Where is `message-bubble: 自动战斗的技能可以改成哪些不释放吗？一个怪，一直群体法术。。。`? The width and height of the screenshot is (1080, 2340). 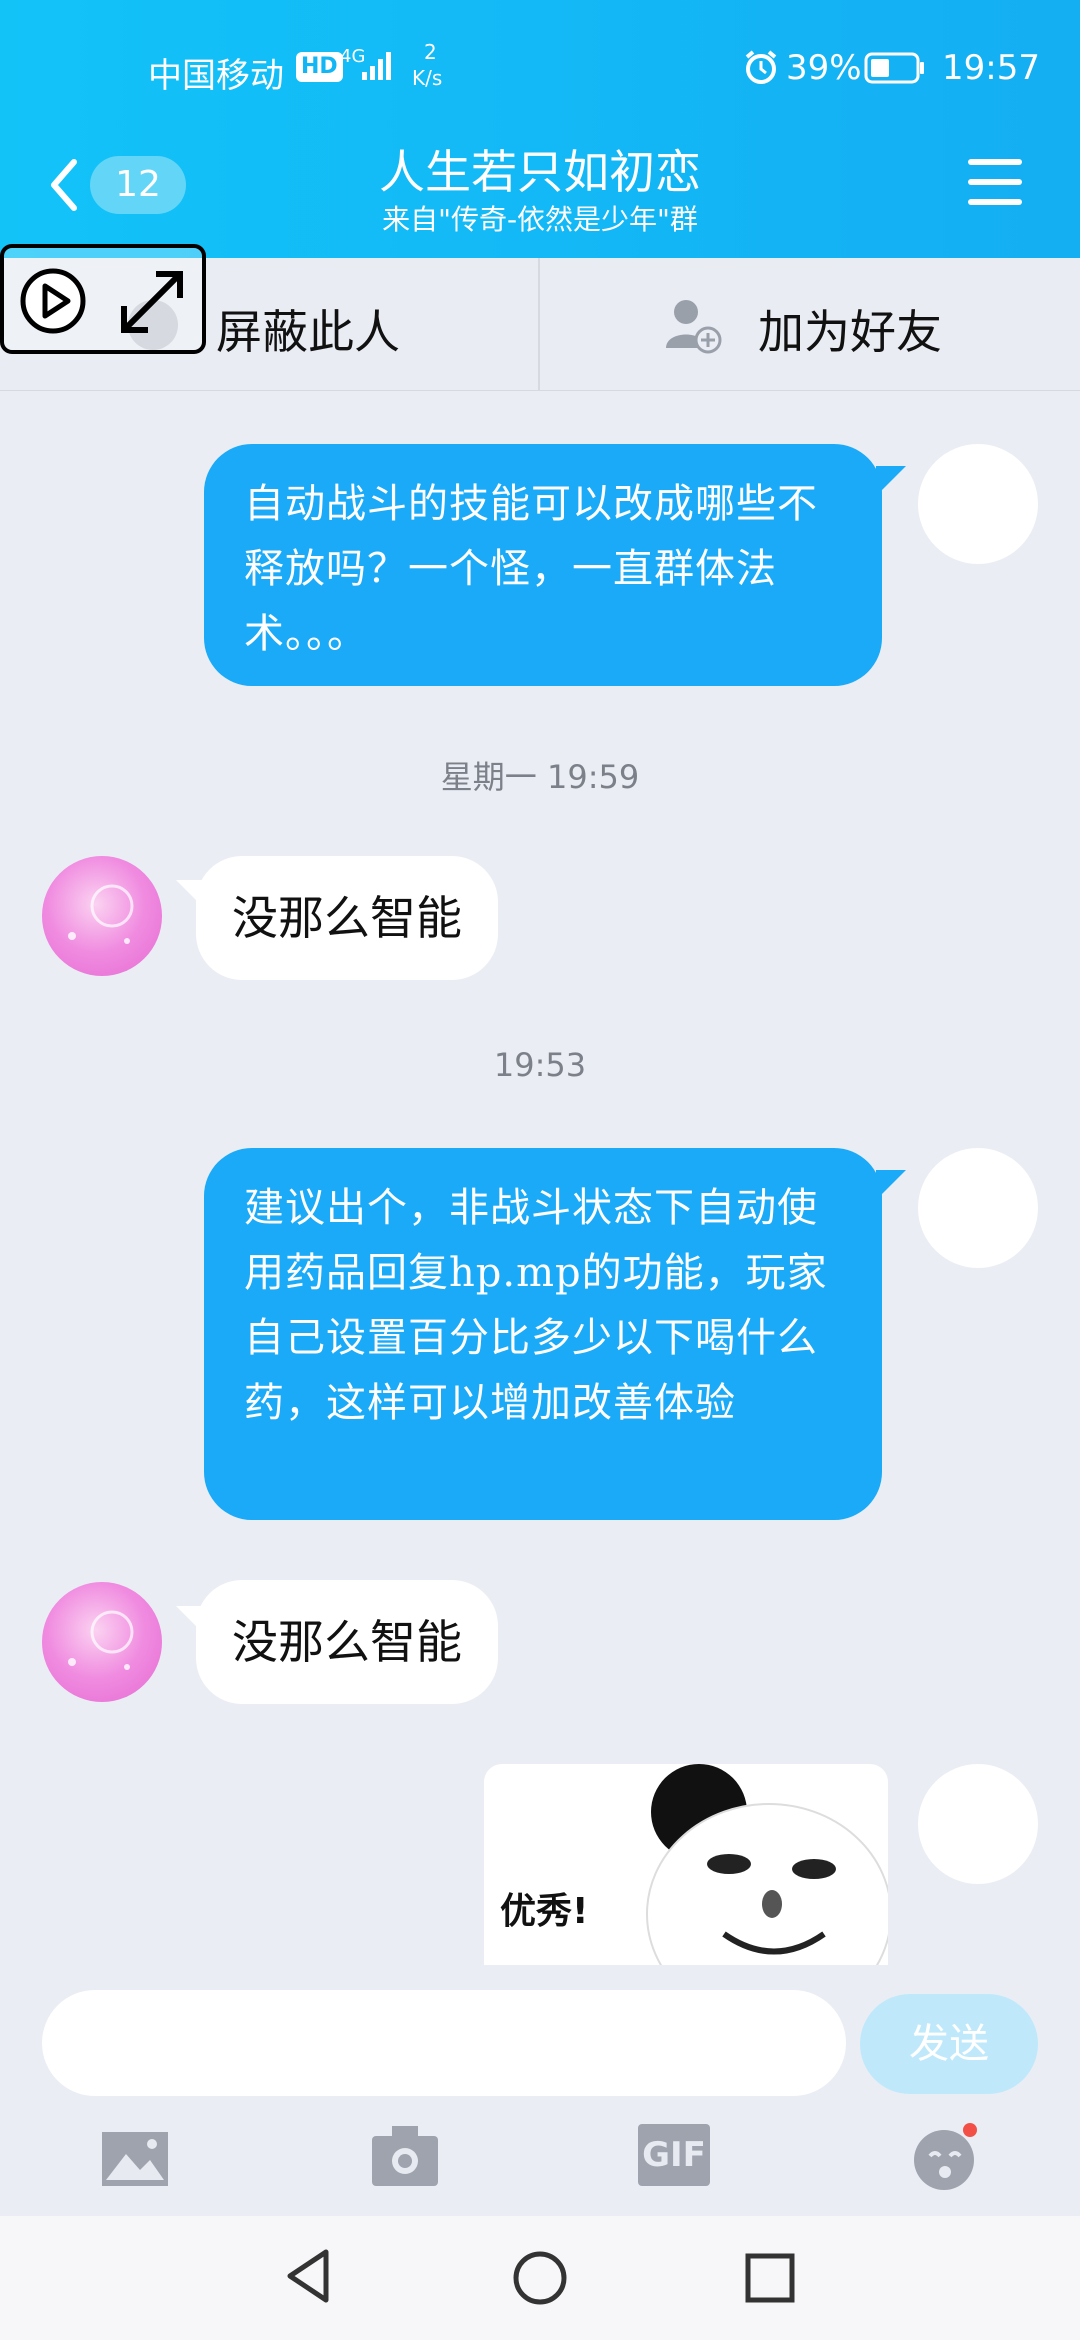
message-bubble: 自动战斗的技能可以改成哪些不释放吗？一个怪，一直群体法术。。。 is located at coordinates (543, 565).